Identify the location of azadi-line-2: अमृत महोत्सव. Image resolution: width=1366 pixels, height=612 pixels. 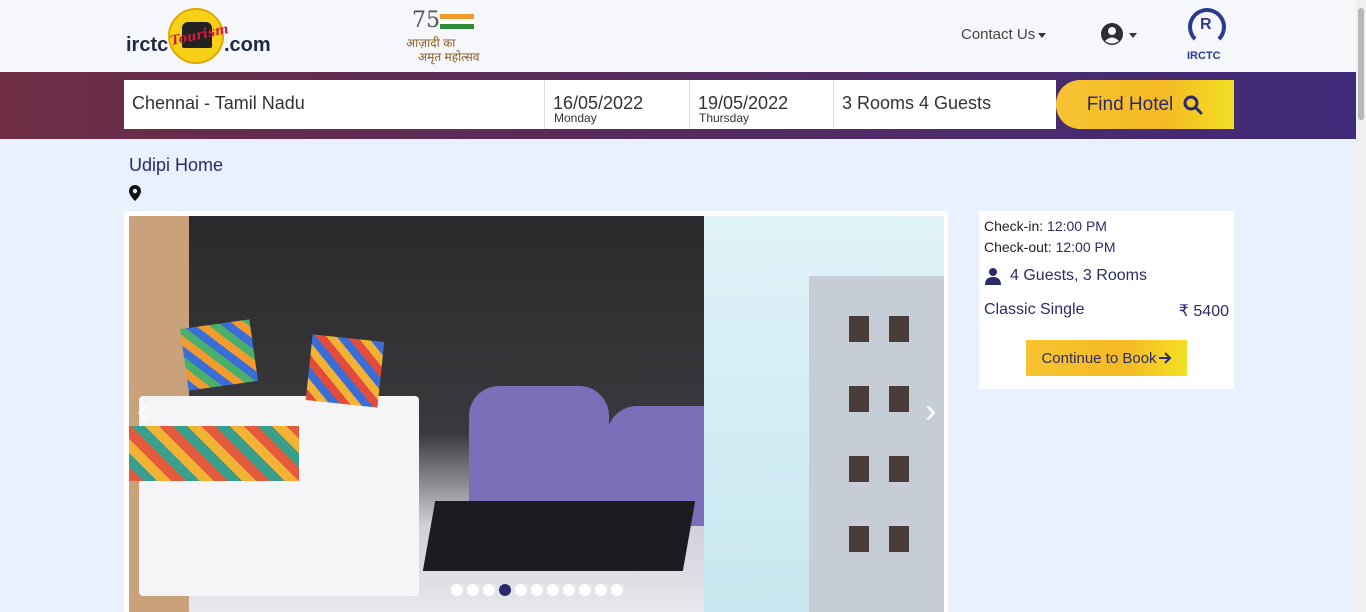
(449, 57).